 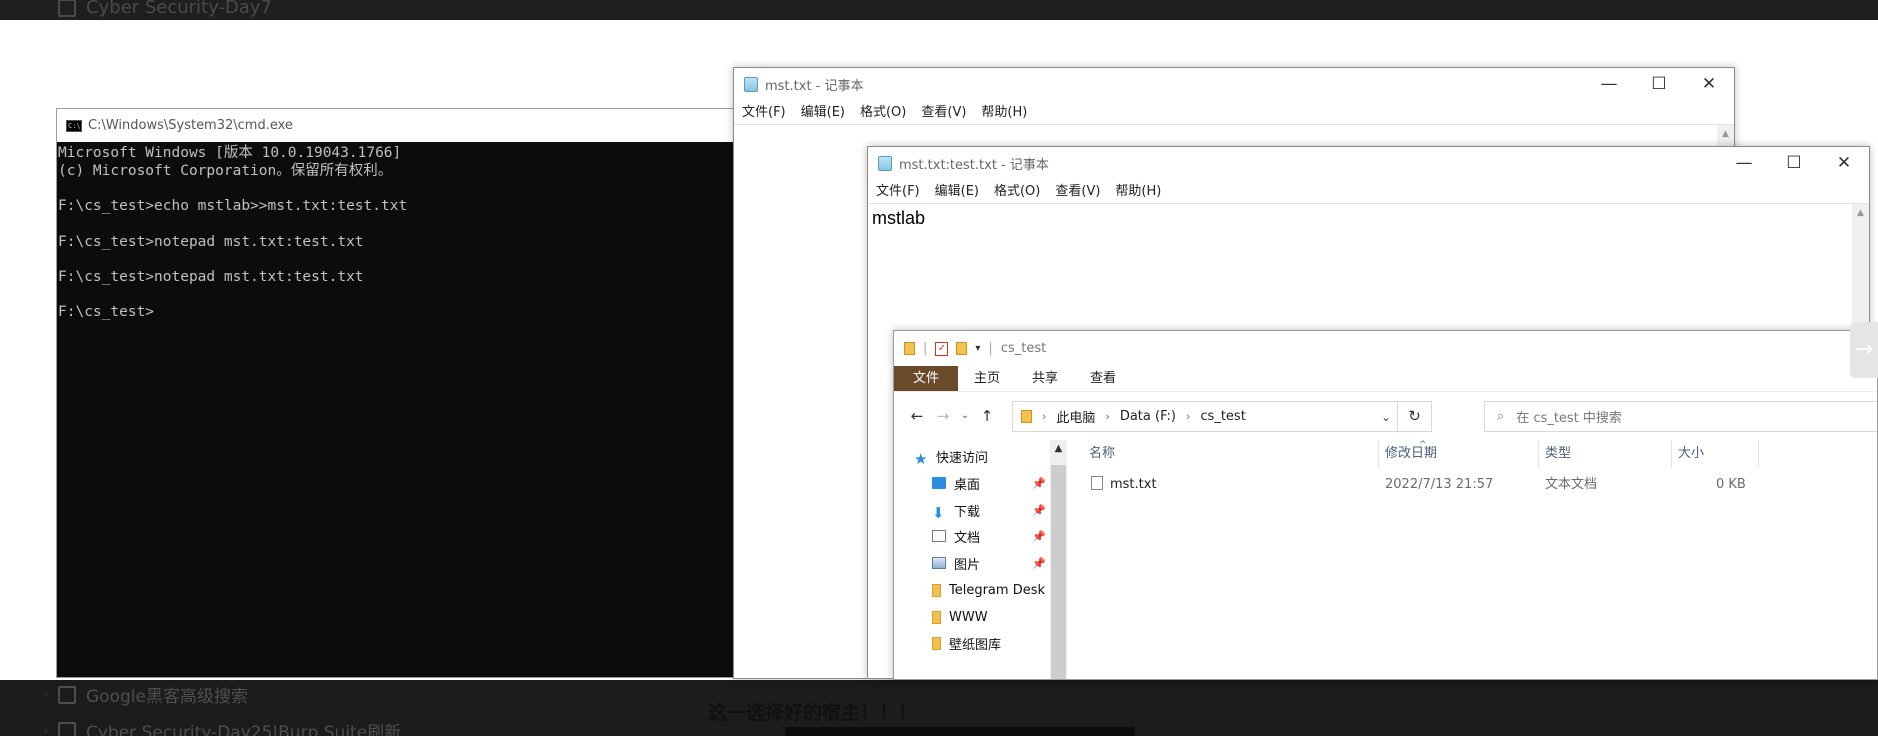 What do you see at coordinates (1605, 454) in the screenshot?
I see `column-type: 类型` at bounding box center [1605, 454].